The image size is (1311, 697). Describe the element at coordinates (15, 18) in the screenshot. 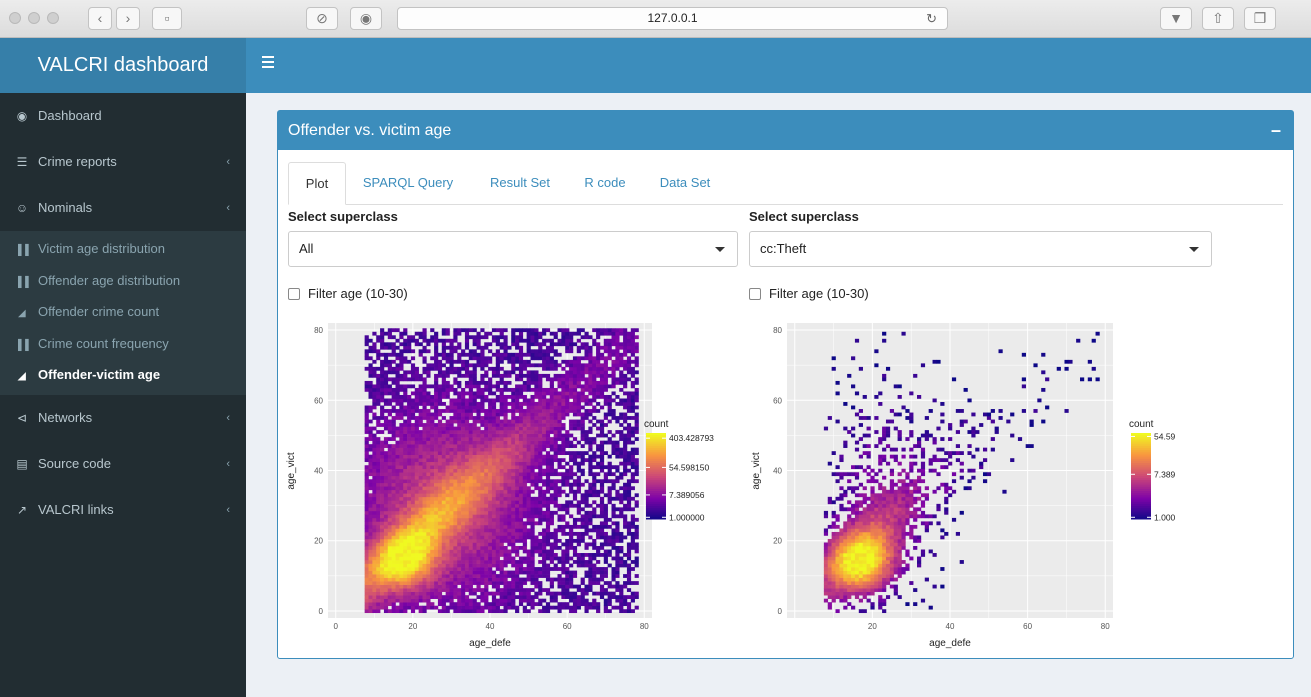

I see `close-window-icon` at that location.